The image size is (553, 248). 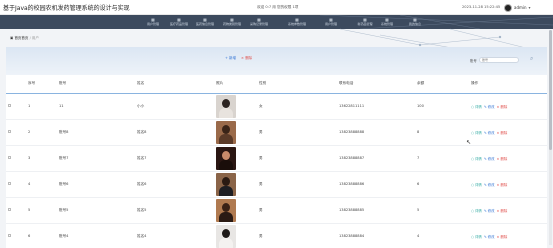 What do you see at coordinates (174, 210) in the screenshot?
I see `cell-name: 姓名5` at bounding box center [174, 210].